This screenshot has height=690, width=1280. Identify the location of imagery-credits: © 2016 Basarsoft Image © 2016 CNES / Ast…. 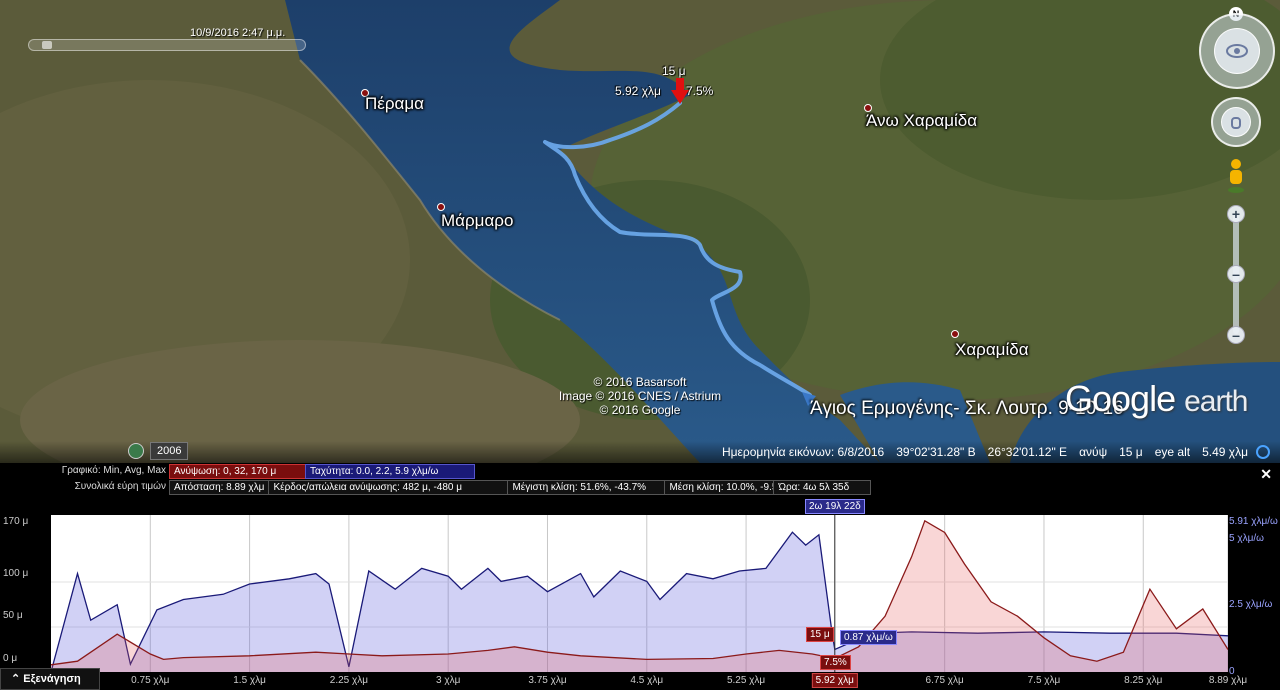
(640, 396).